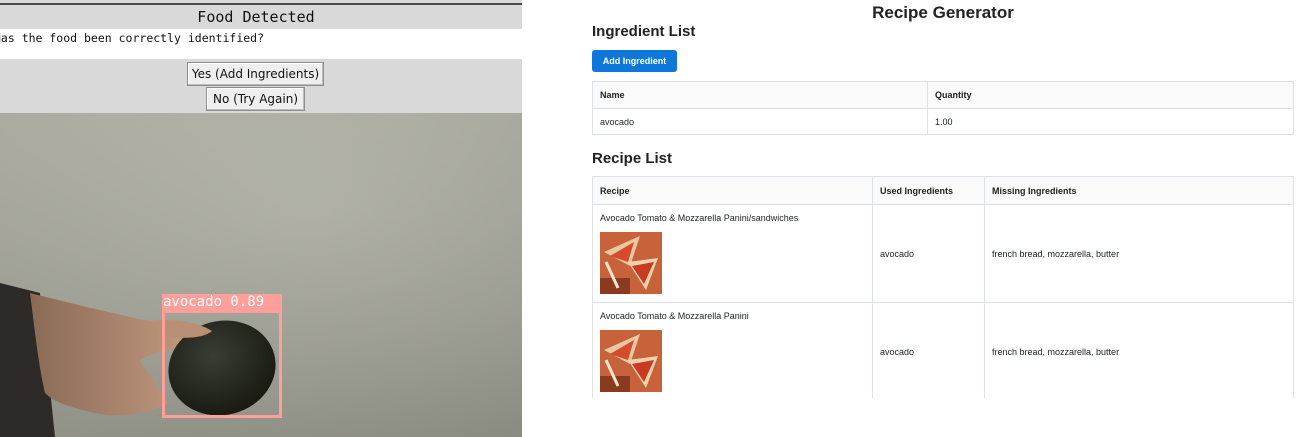 This screenshot has width=1299, height=437. What do you see at coordinates (928, 190) in the screenshot?
I see `column-header-used-ingredients: Used Ingredients` at bounding box center [928, 190].